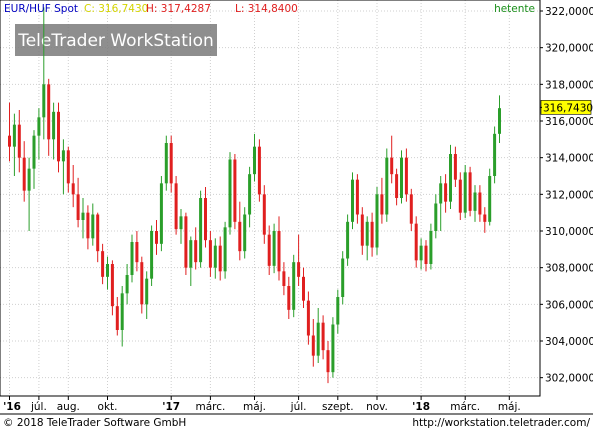 This screenshot has width=593, height=435. I want to click on y-tick-label: 310,0000, so click(569, 232).